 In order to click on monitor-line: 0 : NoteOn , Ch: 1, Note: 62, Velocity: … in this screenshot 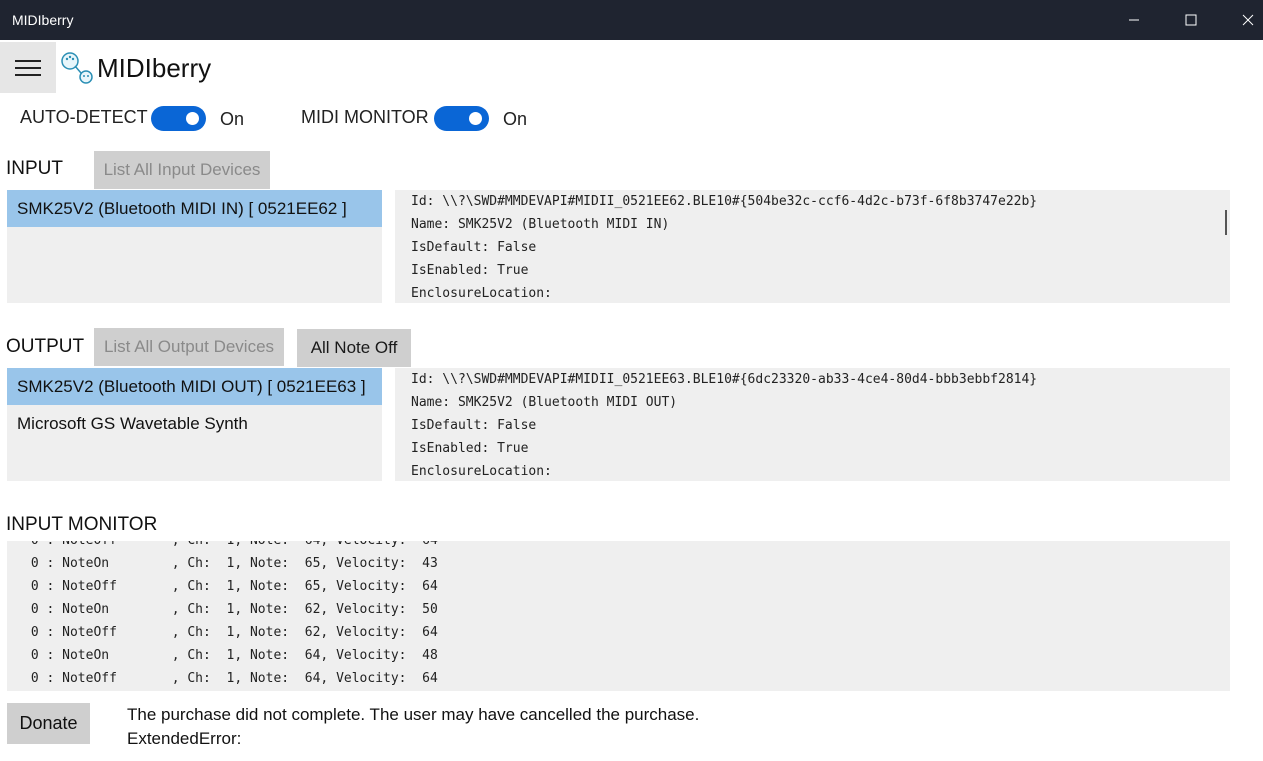, I will do `click(230, 609)`.